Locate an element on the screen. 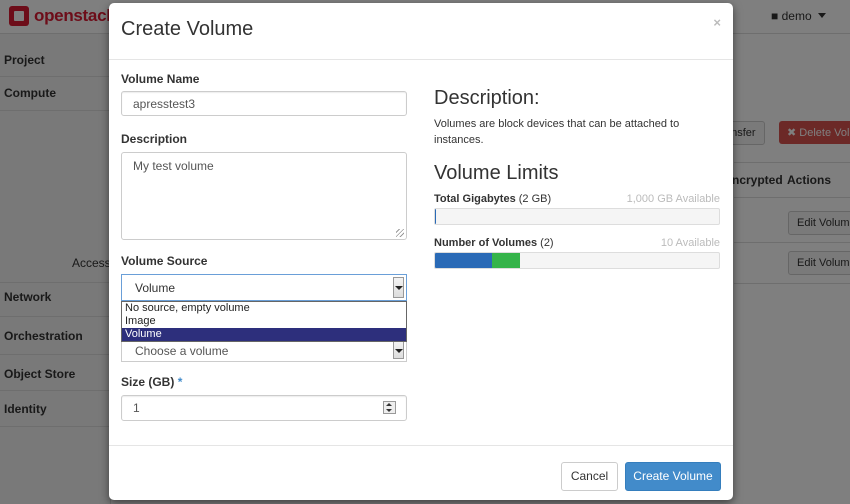 The width and height of the screenshot is (850, 504). size-value: 1 is located at coordinates (136, 408).